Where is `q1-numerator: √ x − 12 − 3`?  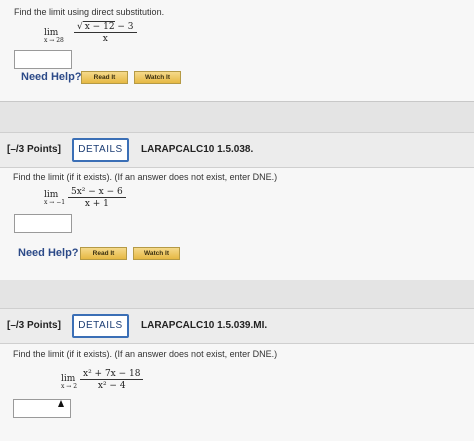
q1-numerator: √ x − 12 − 3 is located at coordinates (105, 27).